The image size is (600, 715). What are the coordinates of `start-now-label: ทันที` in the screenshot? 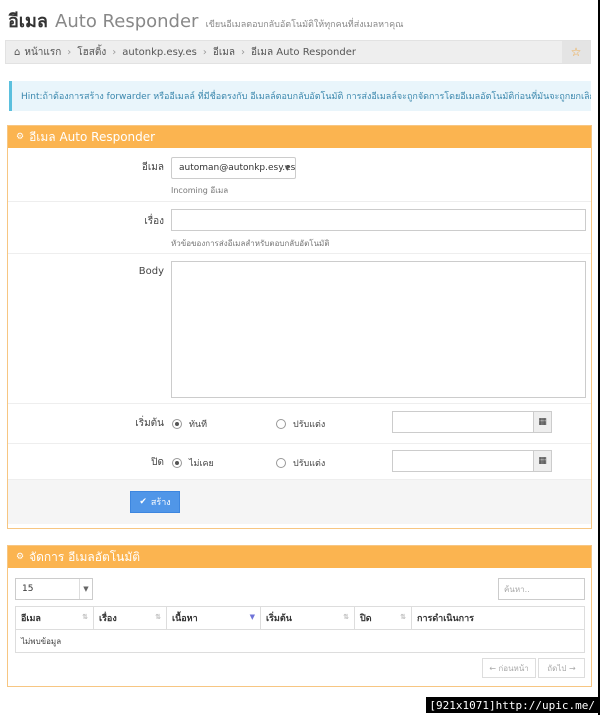 It's located at (198, 425).